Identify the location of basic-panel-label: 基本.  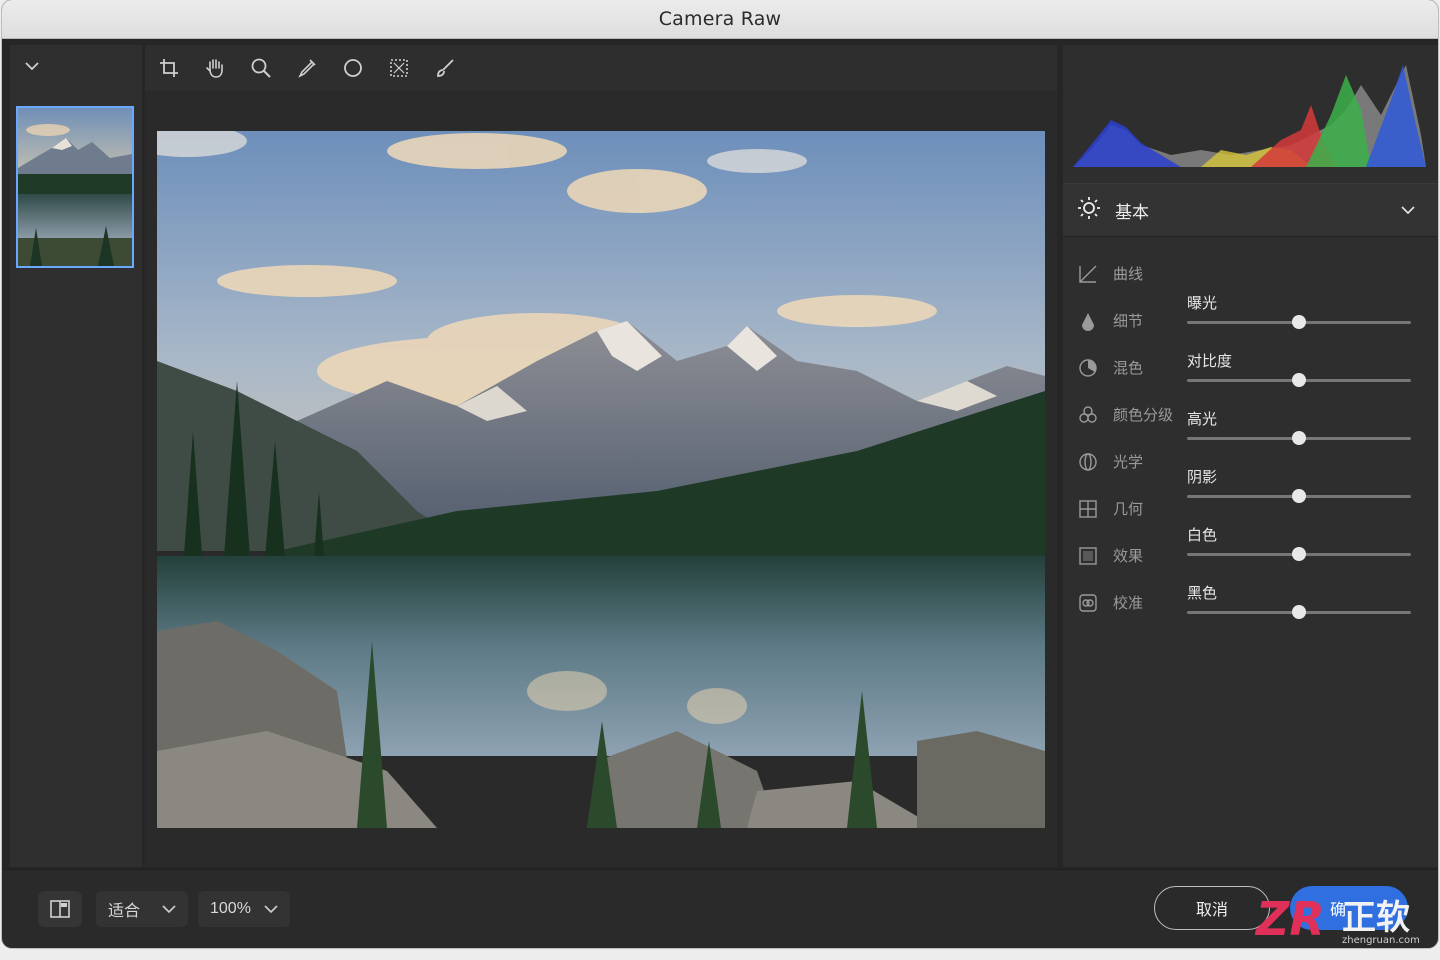
(1132, 212).